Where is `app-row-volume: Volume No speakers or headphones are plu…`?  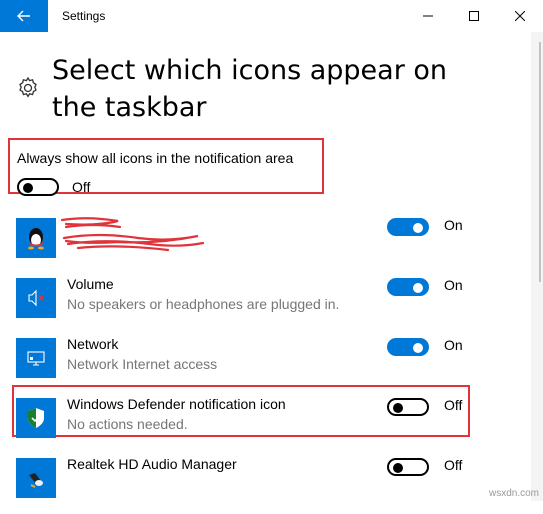
app-row-volume: Volume No speakers or headphones are plu… is located at coordinates (265, 305).